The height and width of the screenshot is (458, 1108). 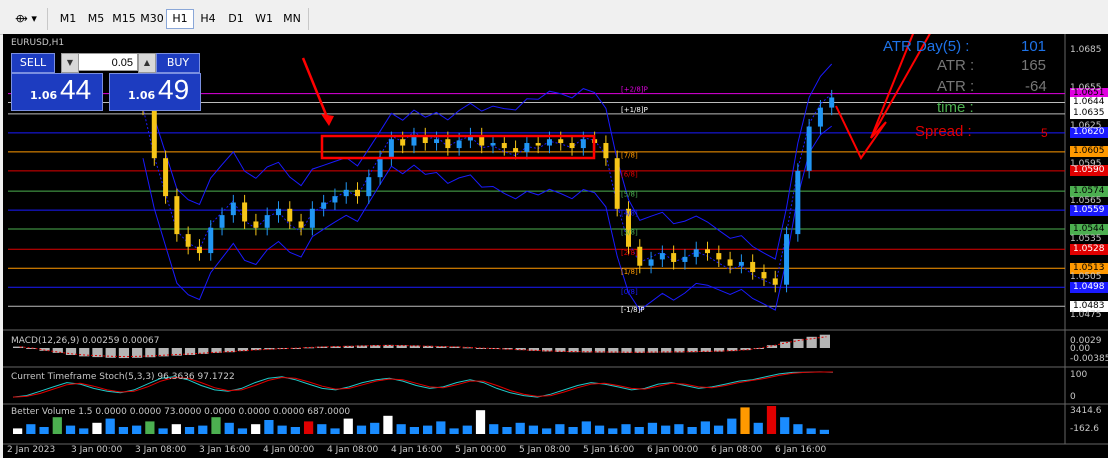 I want to click on lot-size-input: 0.05, so click(x=108, y=62).